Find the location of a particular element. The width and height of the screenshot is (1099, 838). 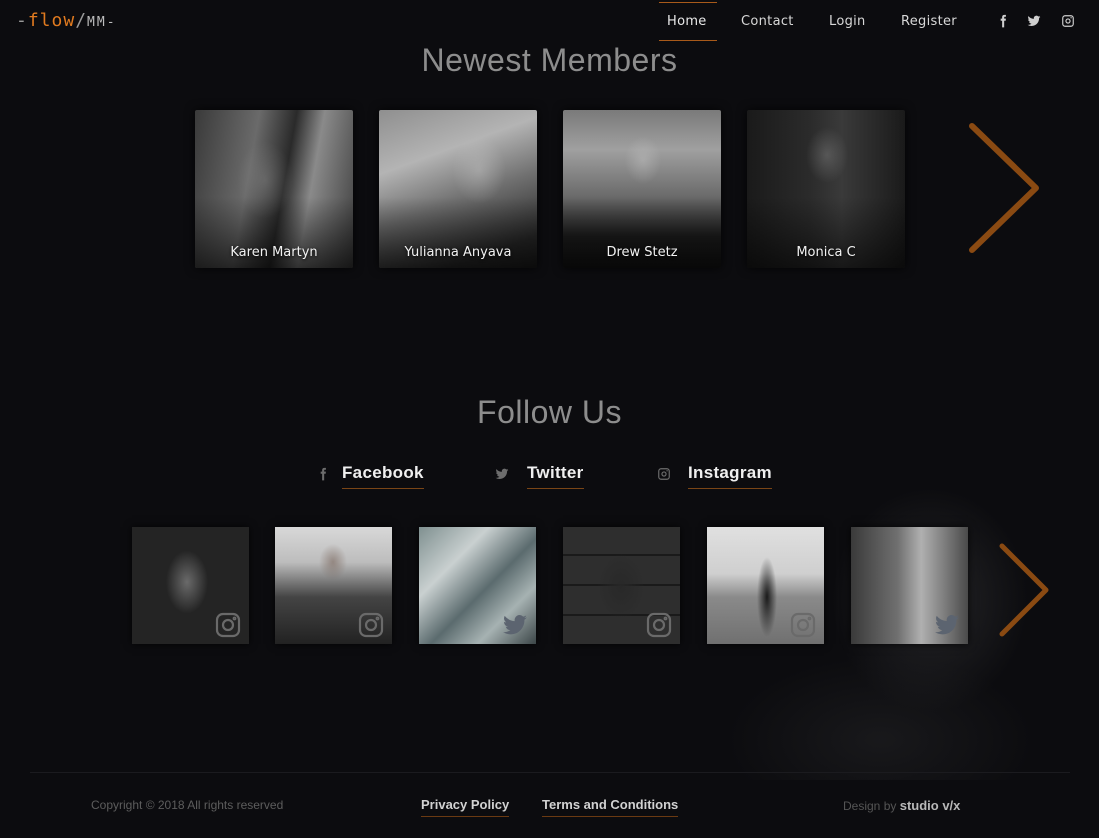

footer-divider is located at coordinates (550, 772).